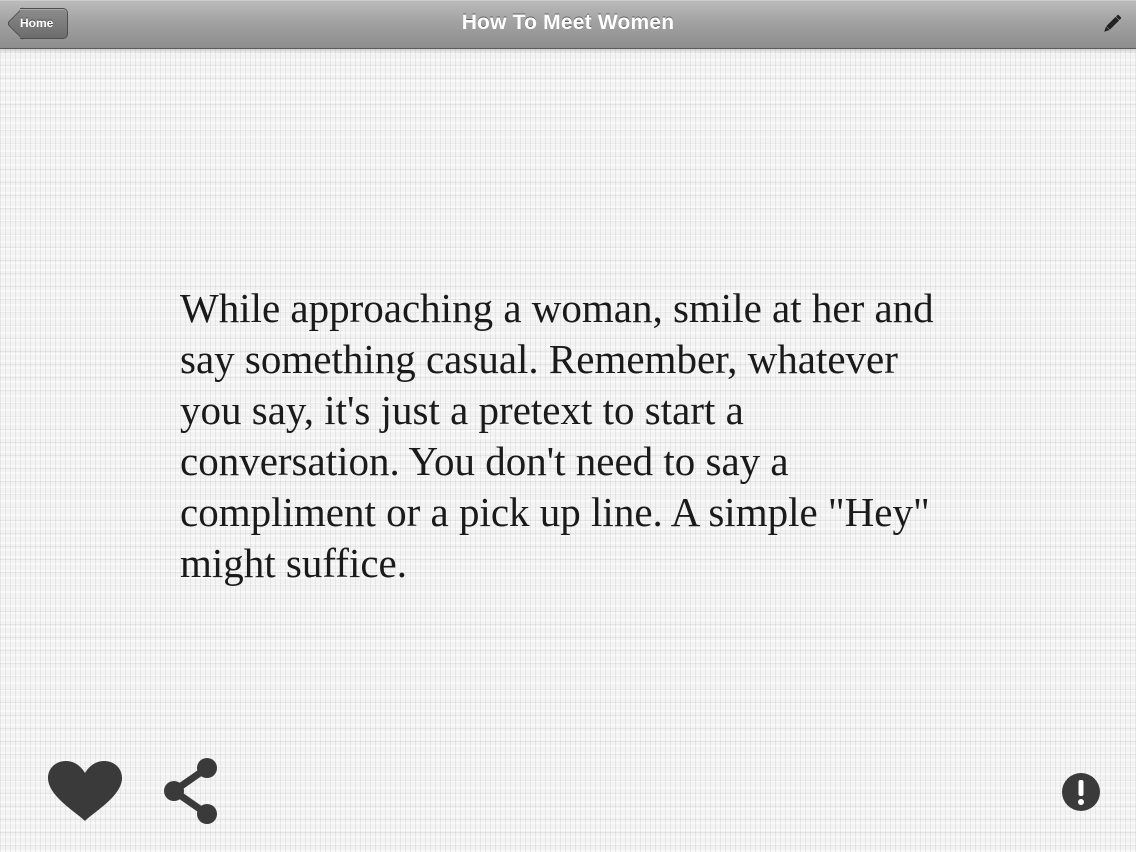 Image resolution: width=1136 pixels, height=852 pixels. What do you see at coordinates (1112, 24) in the screenshot?
I see `pencil-icon` at bounding box center [1112, 24].